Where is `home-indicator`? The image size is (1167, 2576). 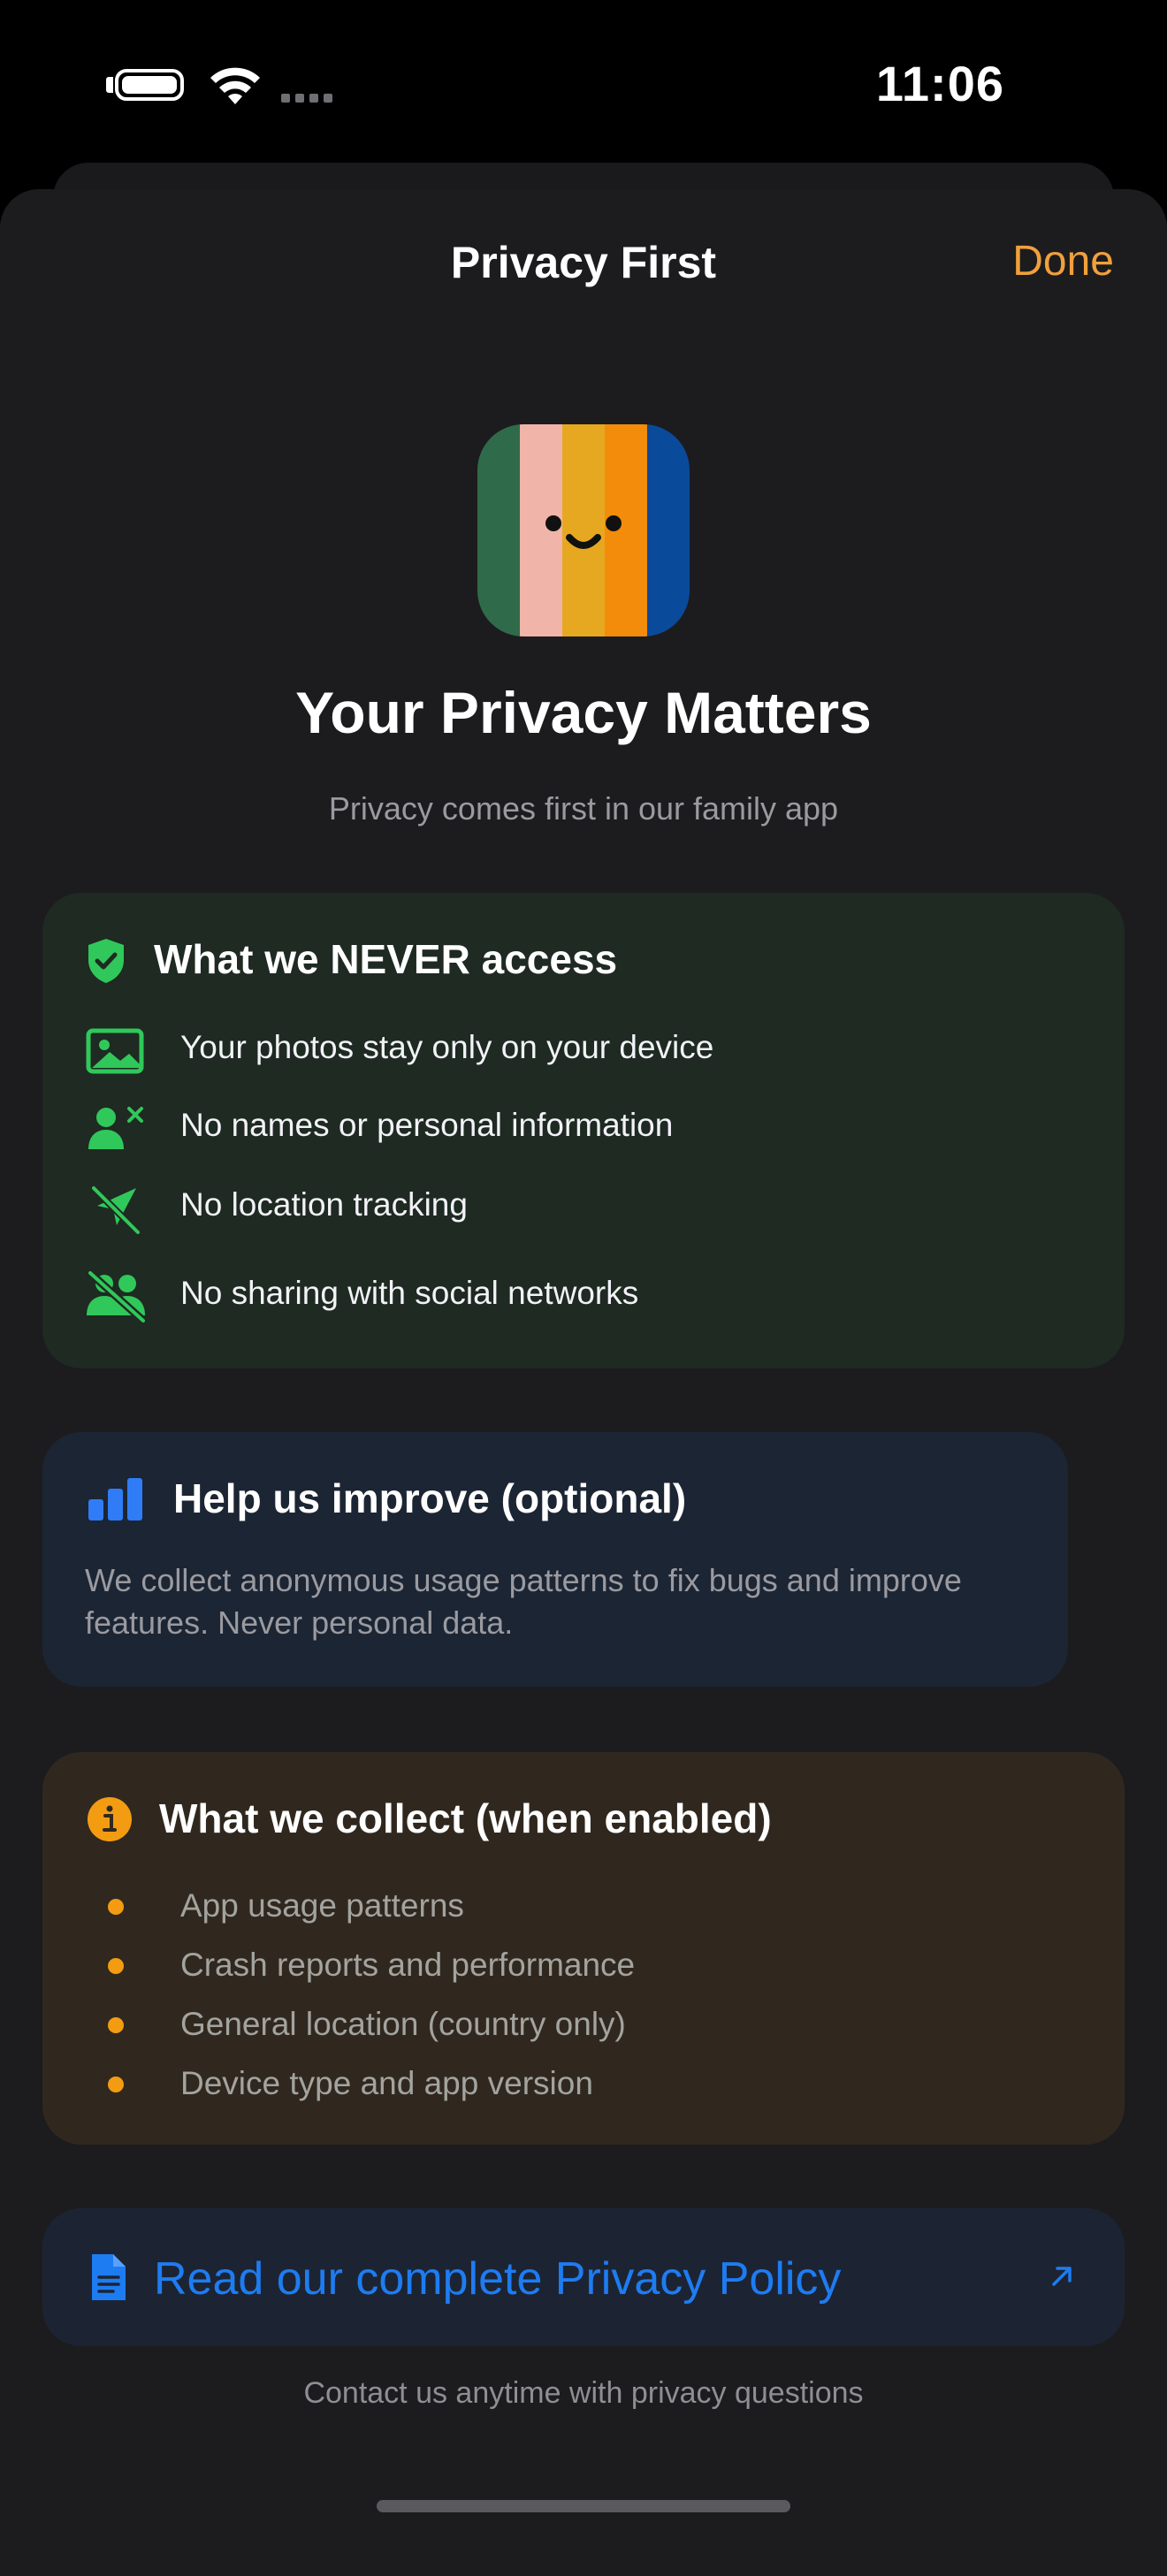
home-indicator is located at coordinates (583, 2506).